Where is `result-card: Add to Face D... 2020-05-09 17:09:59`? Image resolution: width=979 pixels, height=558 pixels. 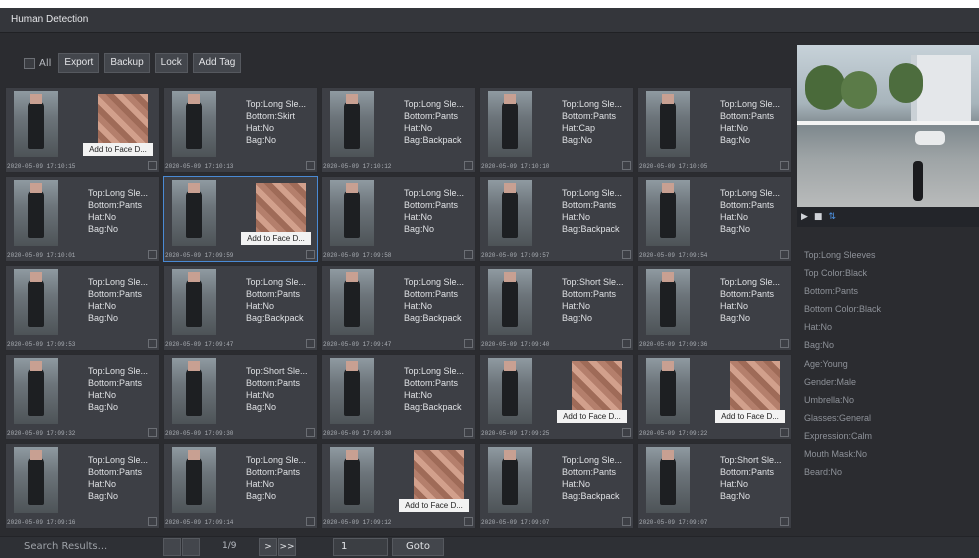 result-card: Add to Face D... 2020-05-09 17:09:59 is located at coordinates (240, 219).